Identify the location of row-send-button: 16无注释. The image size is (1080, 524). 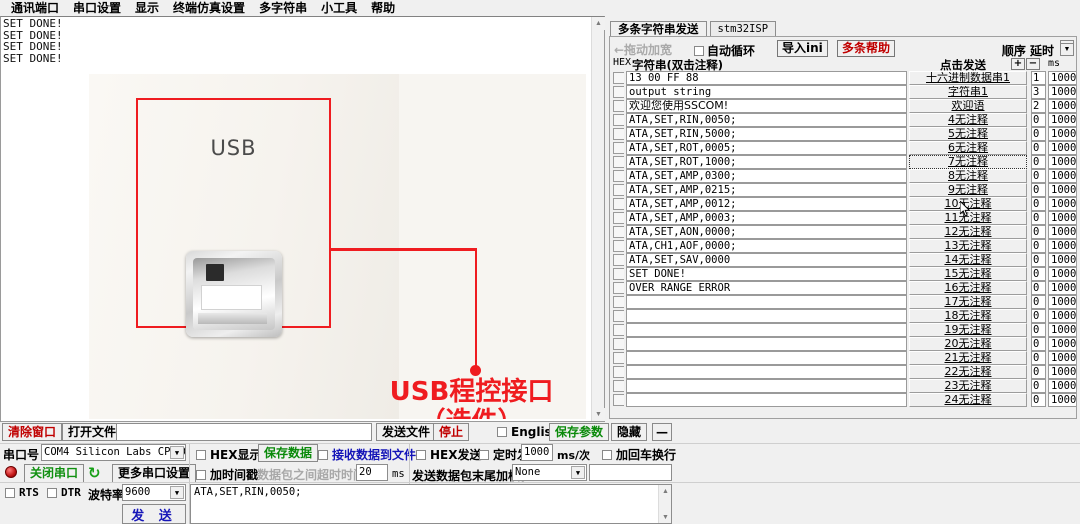
(968, 288).